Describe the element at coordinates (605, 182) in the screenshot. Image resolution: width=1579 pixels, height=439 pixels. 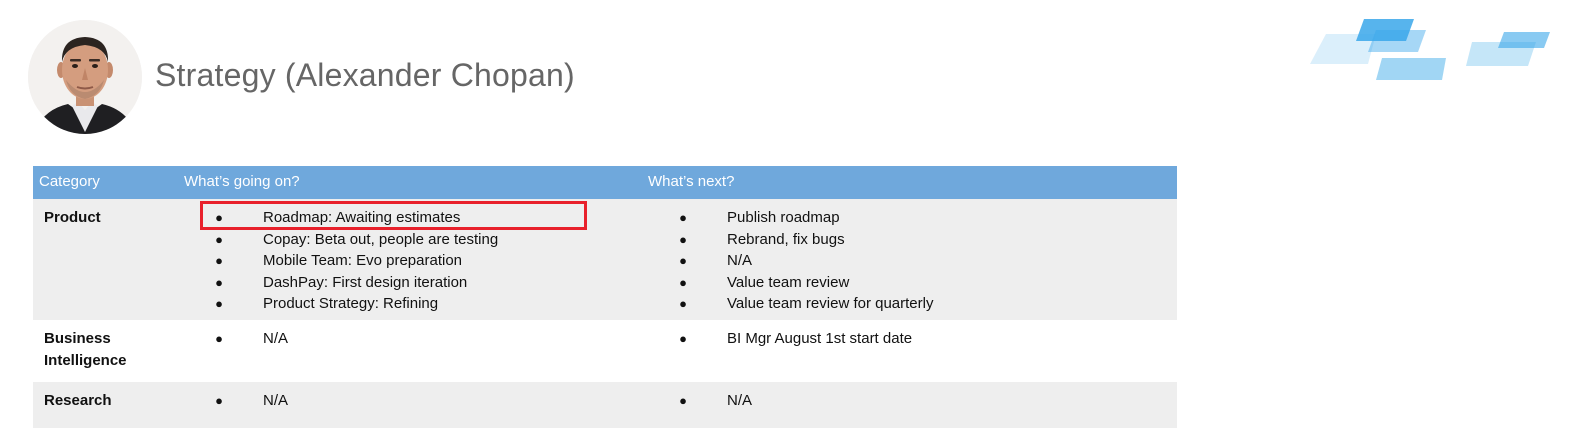
I see `table-header: Category What’s going on? What’s next?` at that location.